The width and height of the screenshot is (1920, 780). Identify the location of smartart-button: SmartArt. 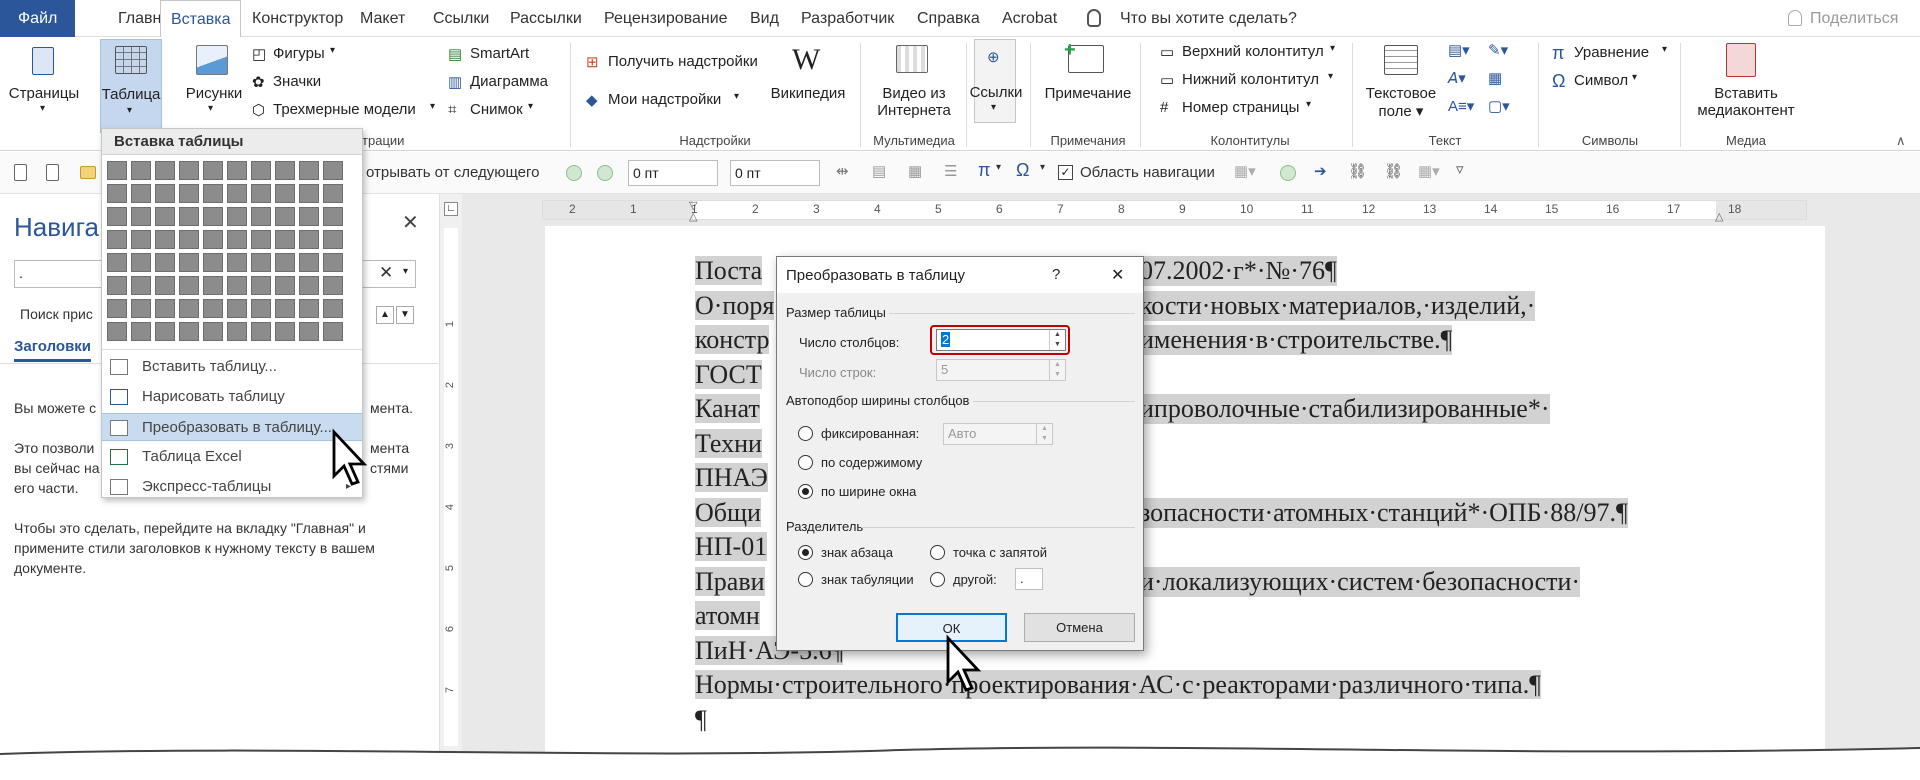
(499, 53).